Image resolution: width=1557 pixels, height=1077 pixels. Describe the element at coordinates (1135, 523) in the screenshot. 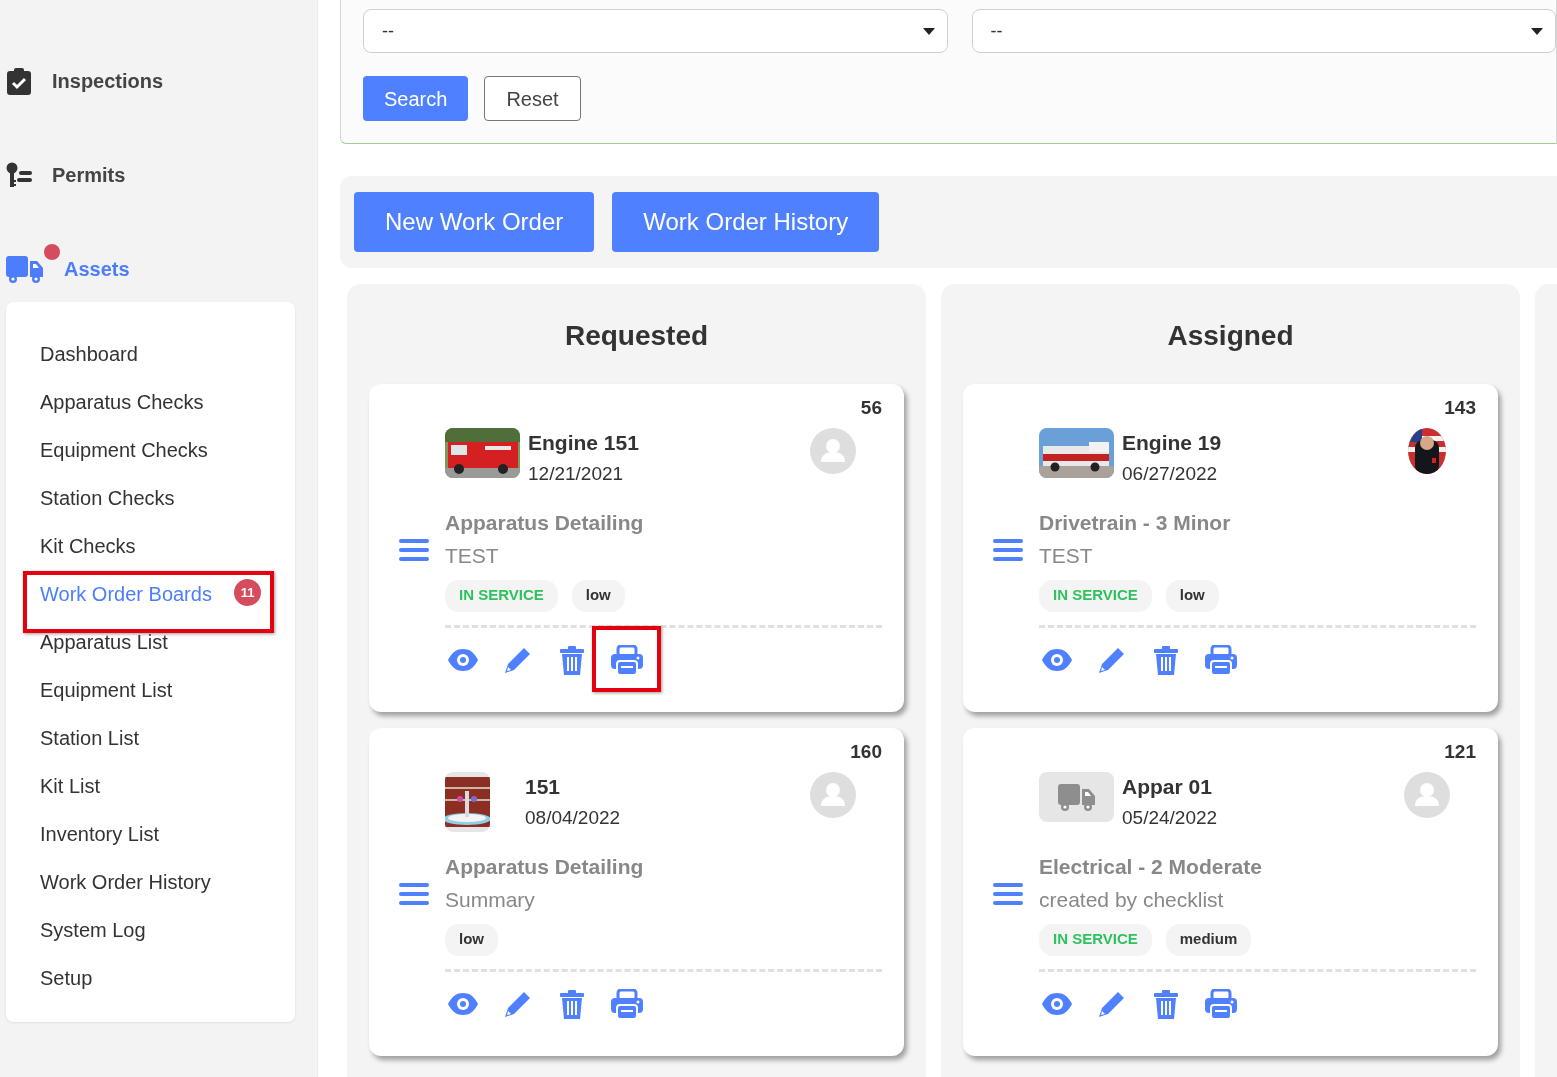

I see `category-text: Drivetrain - 3 Minor` at that location.